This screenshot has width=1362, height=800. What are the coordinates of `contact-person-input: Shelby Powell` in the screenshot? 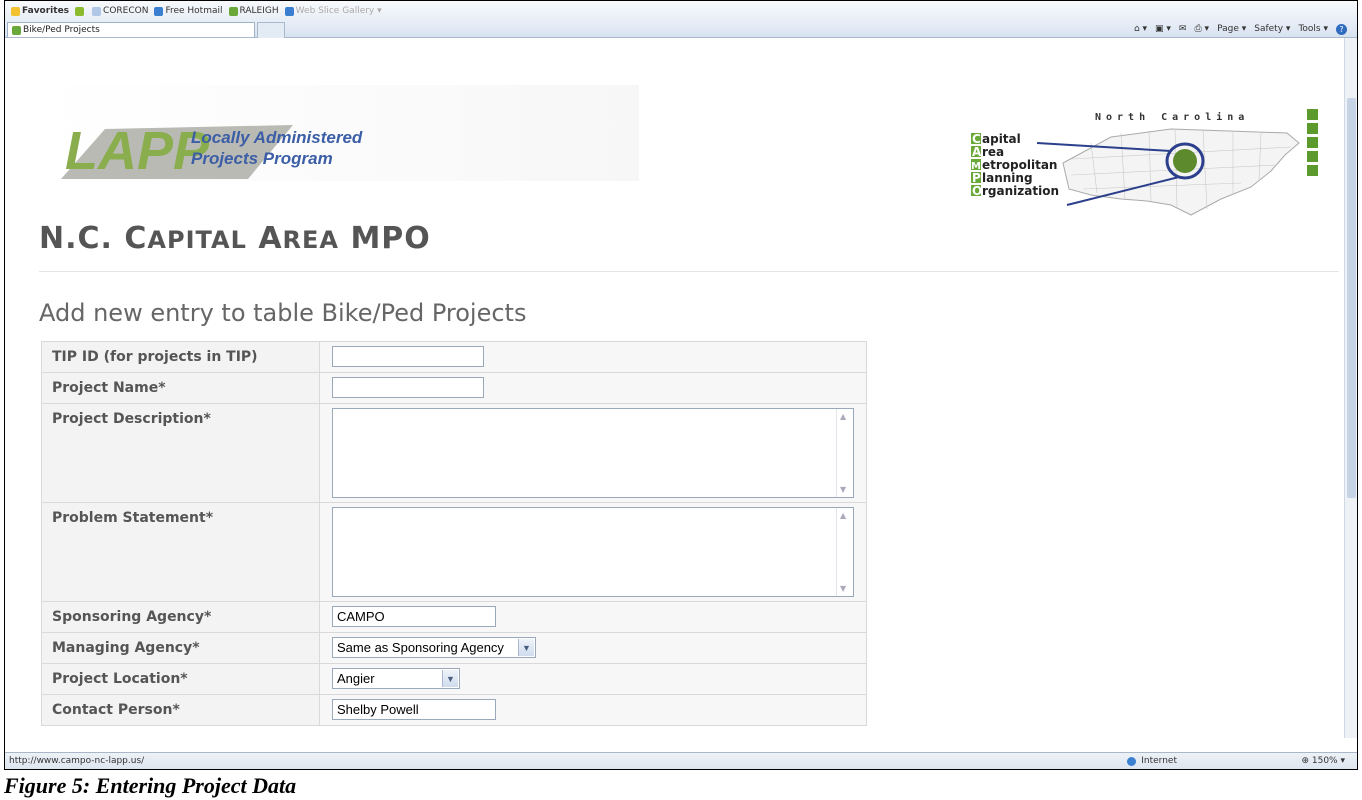 It's located at (414, 709).